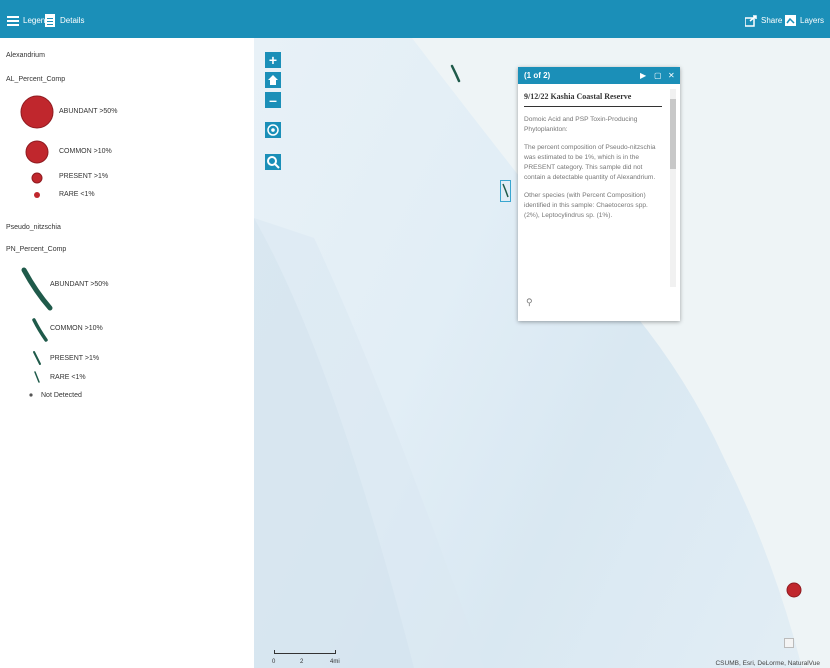  Describe the element at coordinates (415, 19) in the screenshot. I see `top-toolbar: Legend Details Share Layers` at that location.